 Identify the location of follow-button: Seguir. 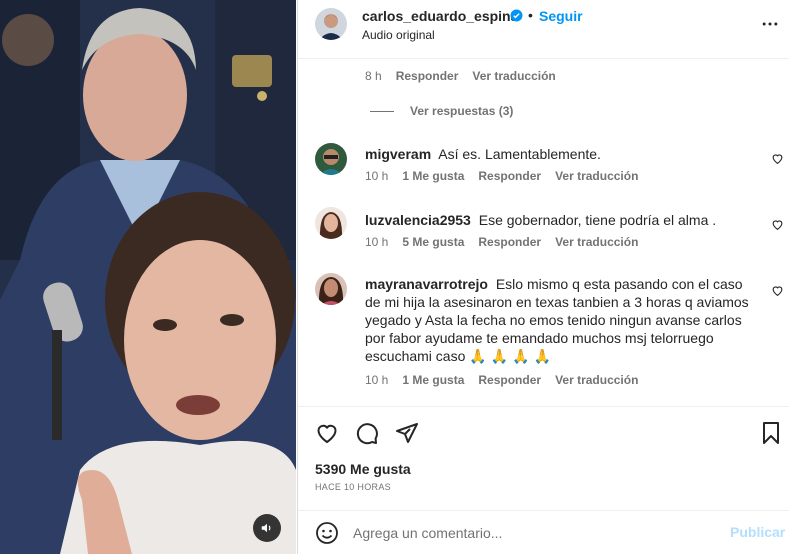
(561, 16).